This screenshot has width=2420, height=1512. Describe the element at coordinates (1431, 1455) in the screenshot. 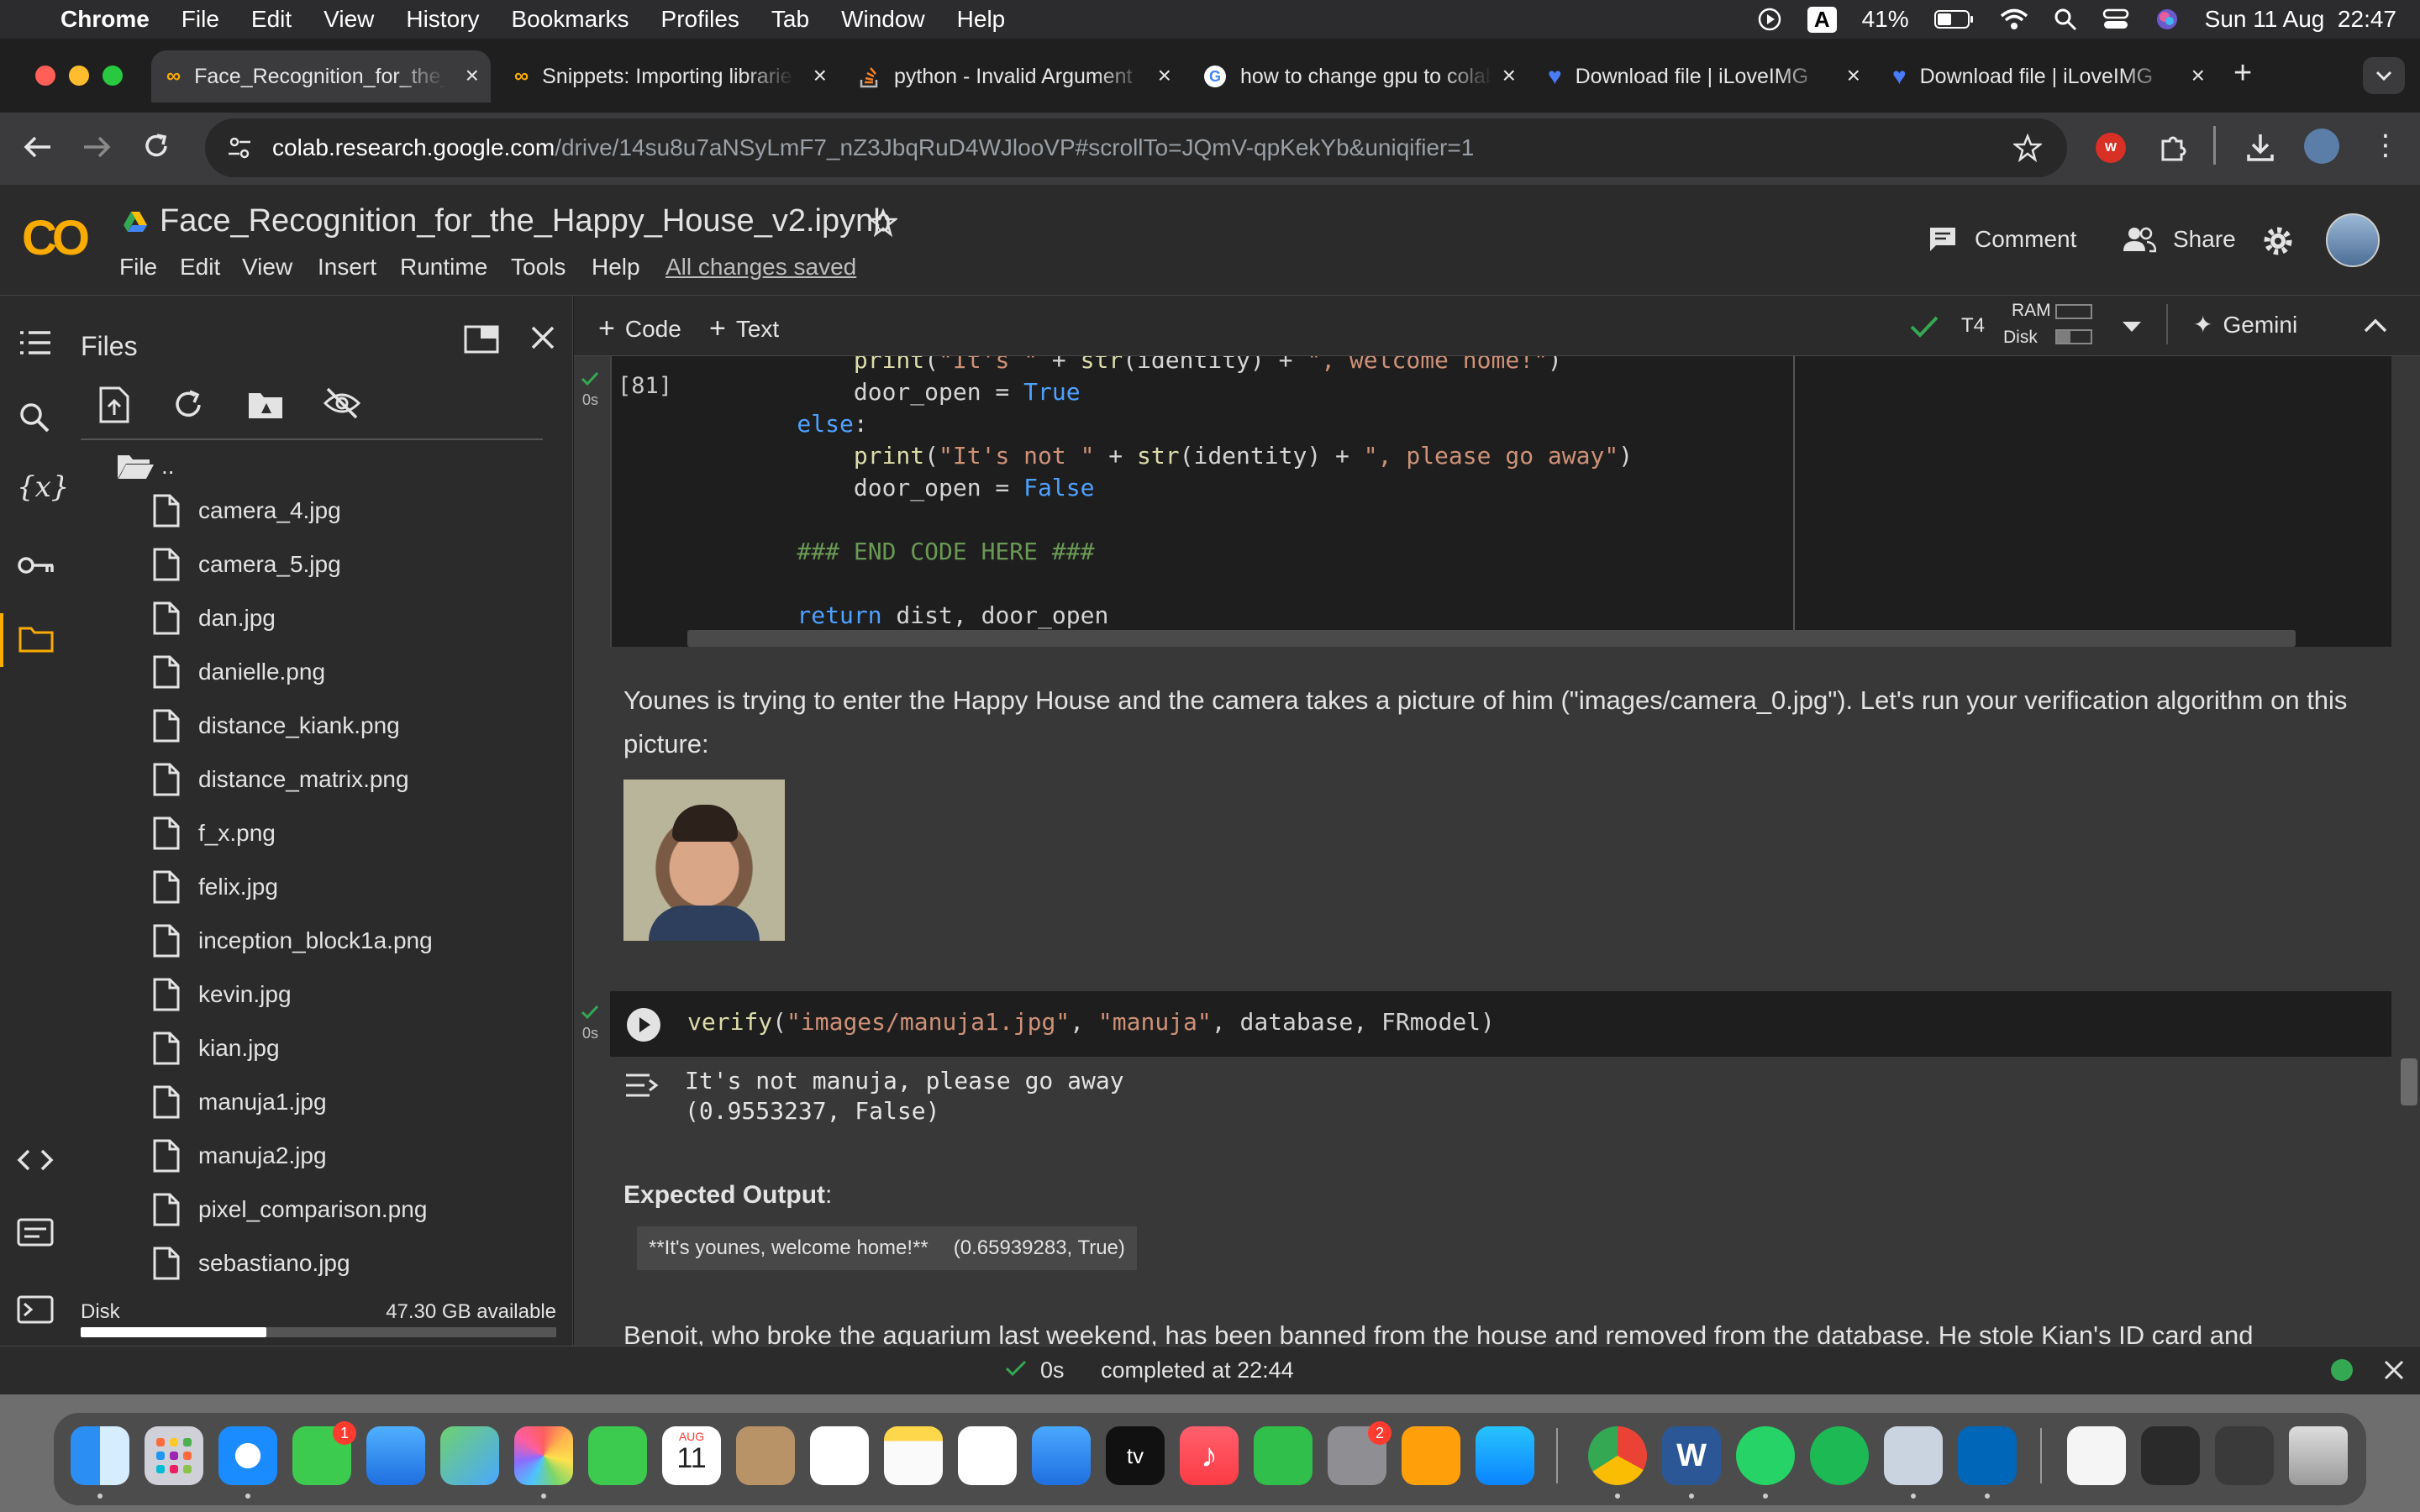

I see `pages-icon` at that location.